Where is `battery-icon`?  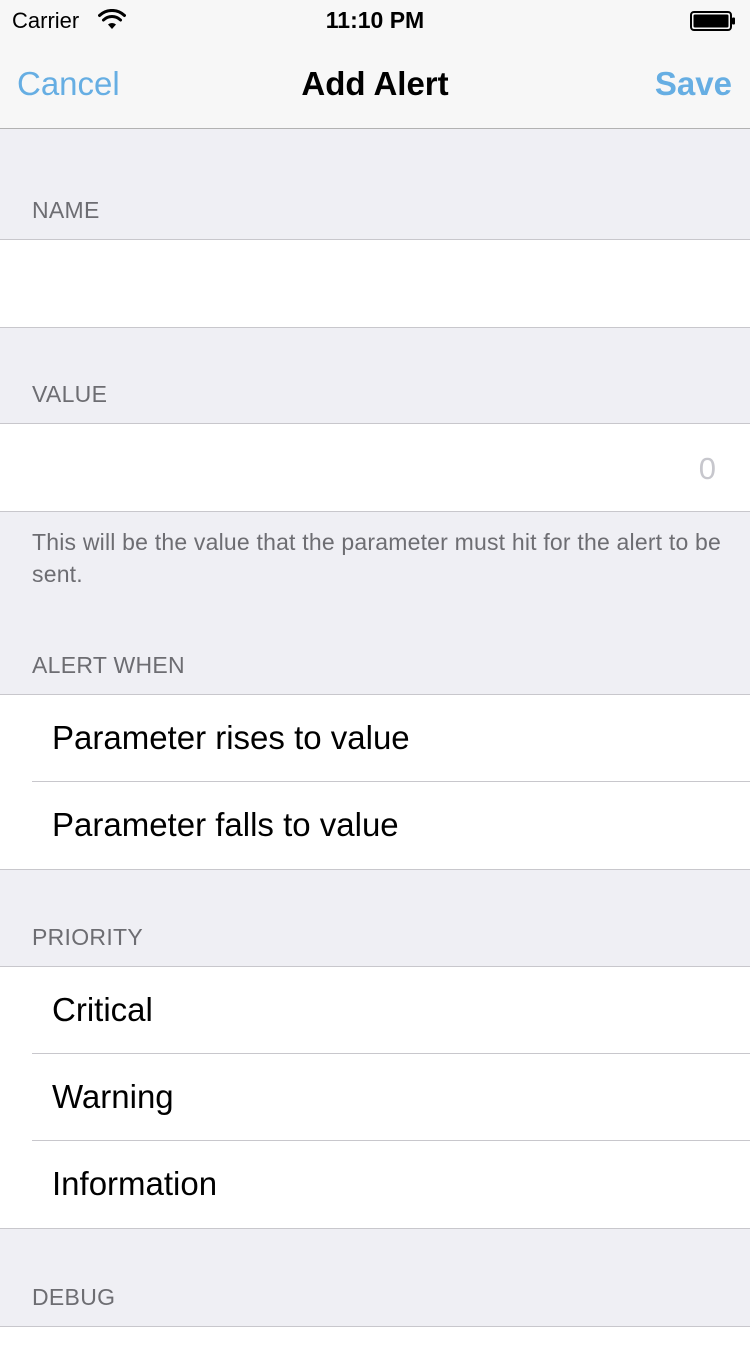 battery-icon is located at coordinates (712, 21).